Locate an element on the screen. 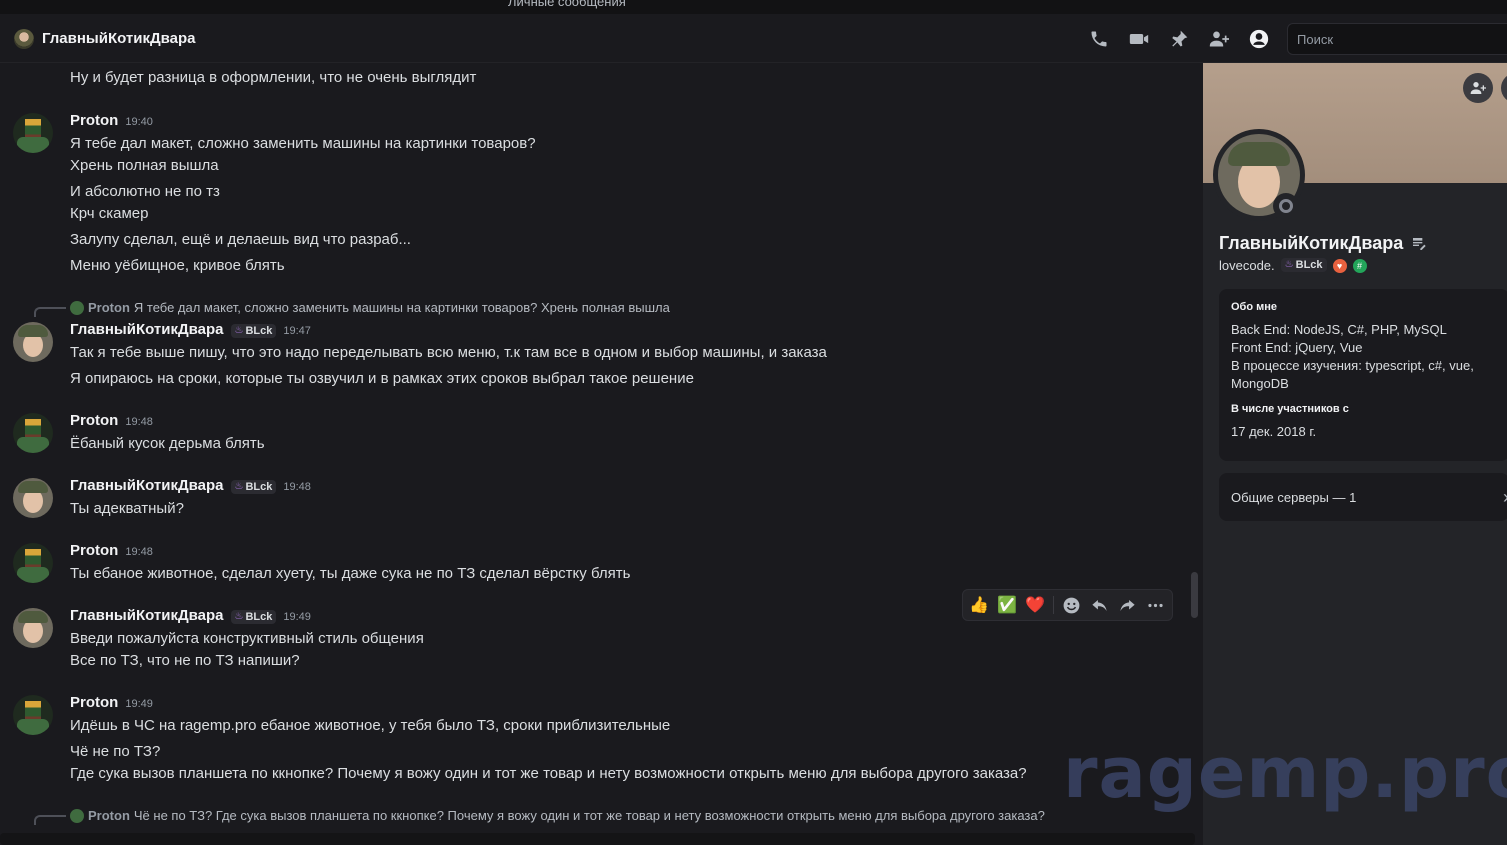 The height and width of the screenshot is (845, 1507). message-actions-bar: 👍 ✅ ❤️ is located at coordinates (1067, 605).